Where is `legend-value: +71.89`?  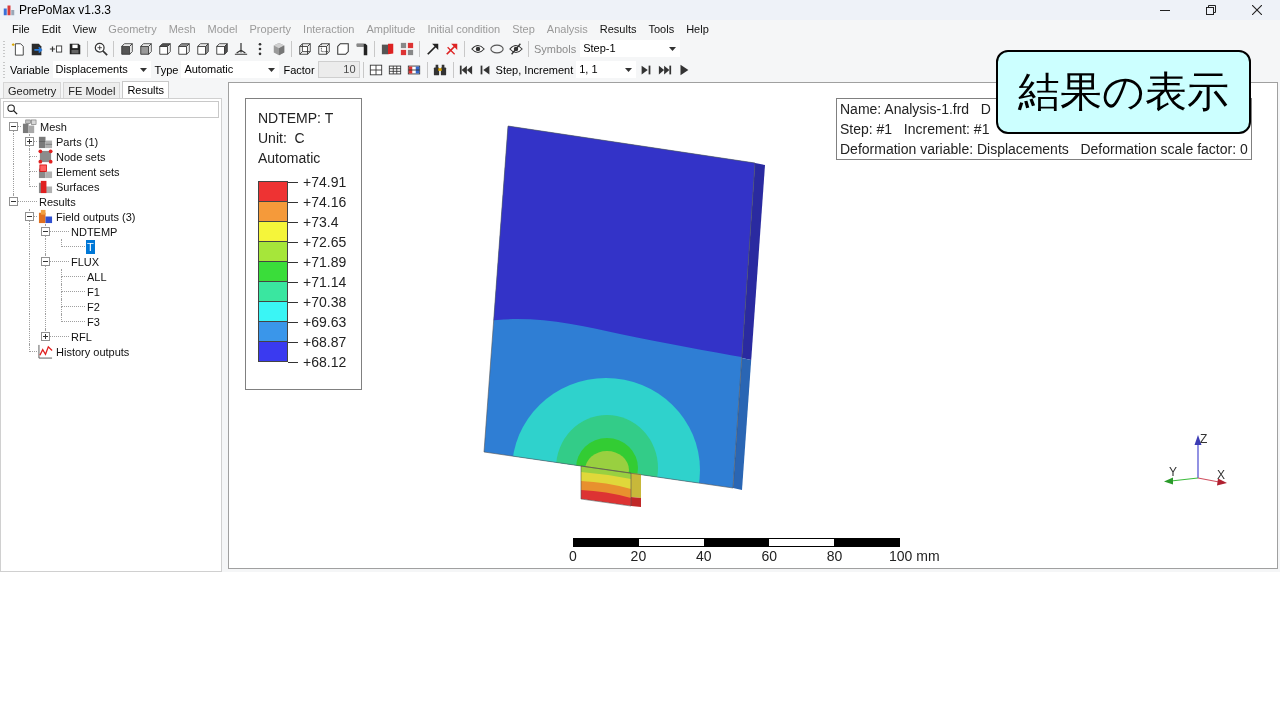 legend-value: +71.89 is located at coordinates (325, 262).